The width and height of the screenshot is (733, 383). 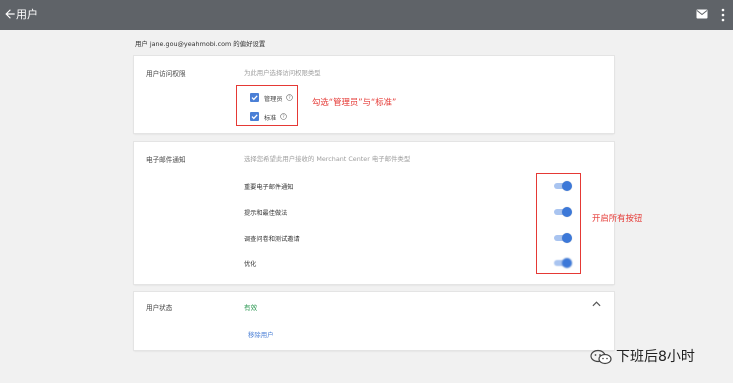 What do you see at coordinates (272, 239) in the screenshot?
I see `setting-surveys-label: 调查问卷和测试邀请` at bounding box center [272, 239].